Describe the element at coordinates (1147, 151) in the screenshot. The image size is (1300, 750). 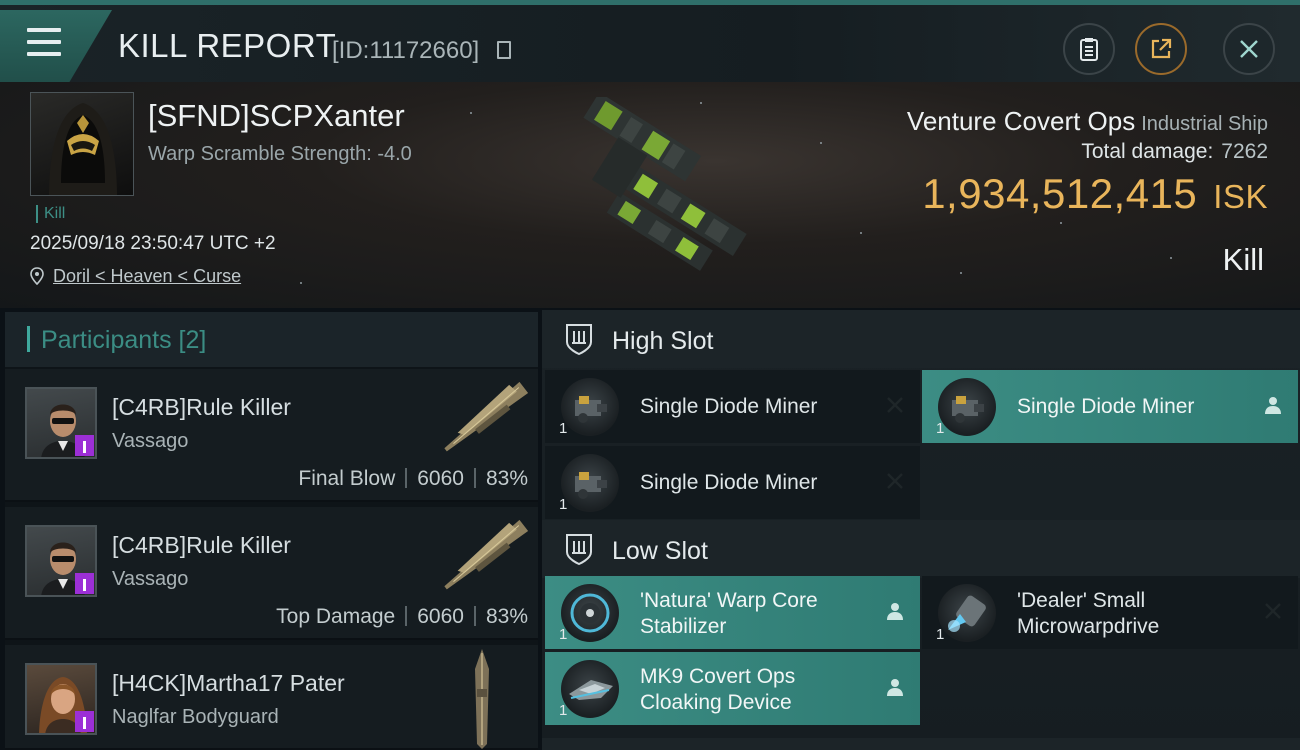
I see `total-damage-label: Total damage:` at that location.